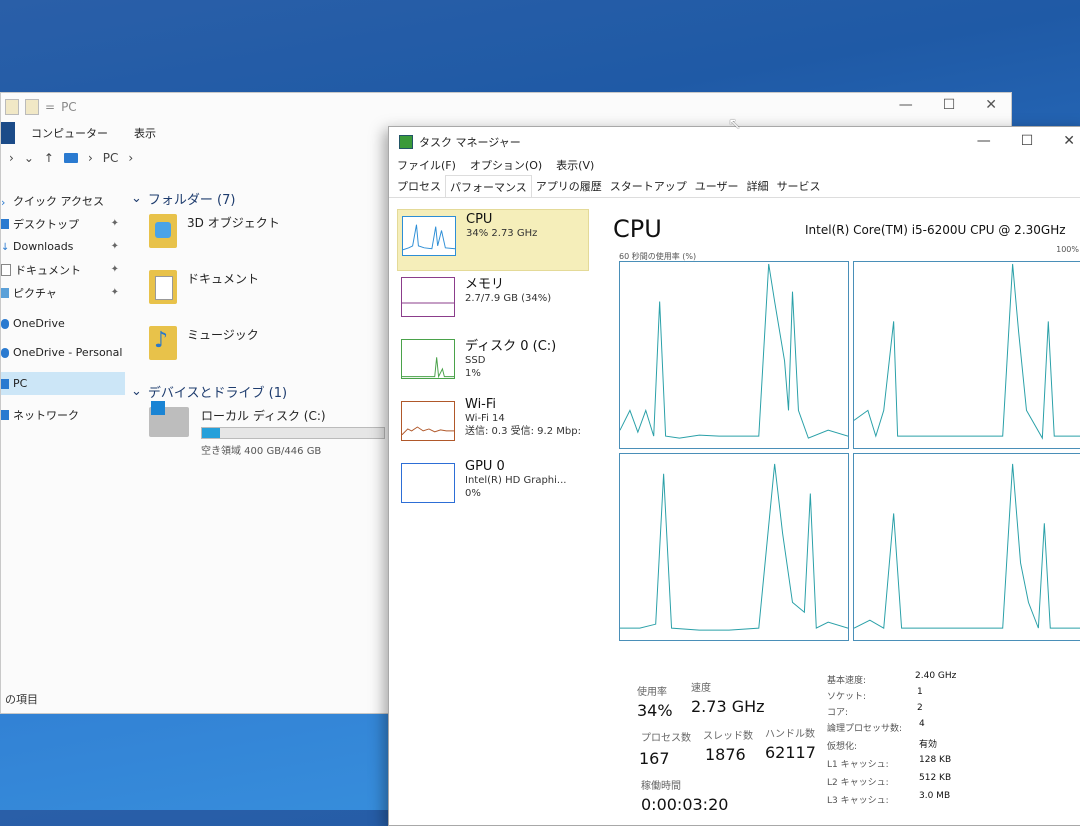 The width and height of the screenshot is (1080, 826). What do you see at coordinates (858, 783) in the screenshot?
I see `spec-key: L2 キャッシュ:` at bounding box center [858, 783].